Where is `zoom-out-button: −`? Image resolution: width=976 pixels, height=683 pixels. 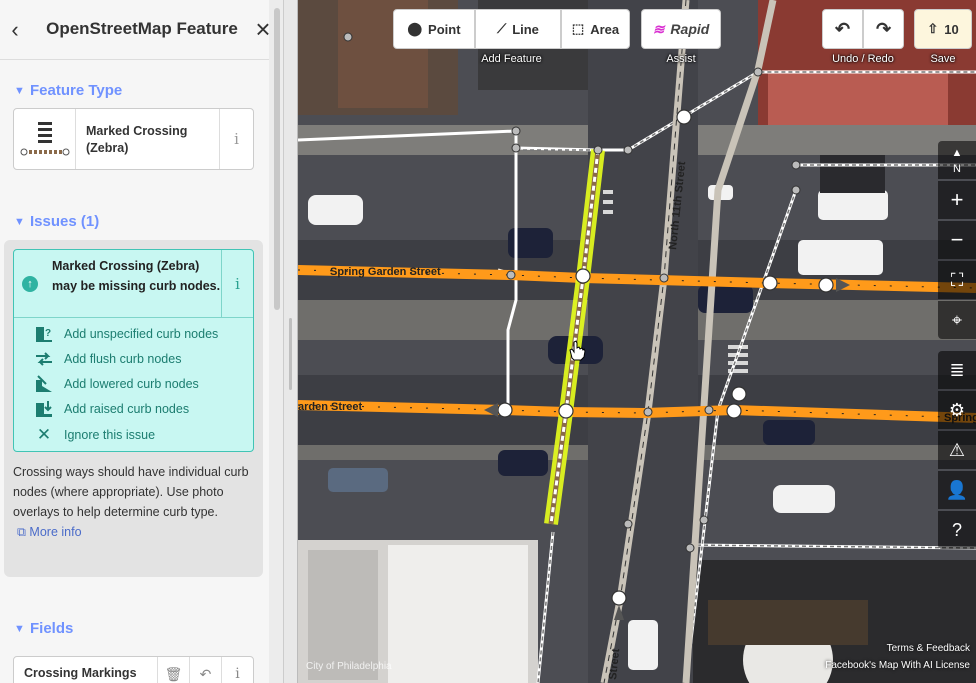 zoom-out-button: − is located at coordinates (957, 240).